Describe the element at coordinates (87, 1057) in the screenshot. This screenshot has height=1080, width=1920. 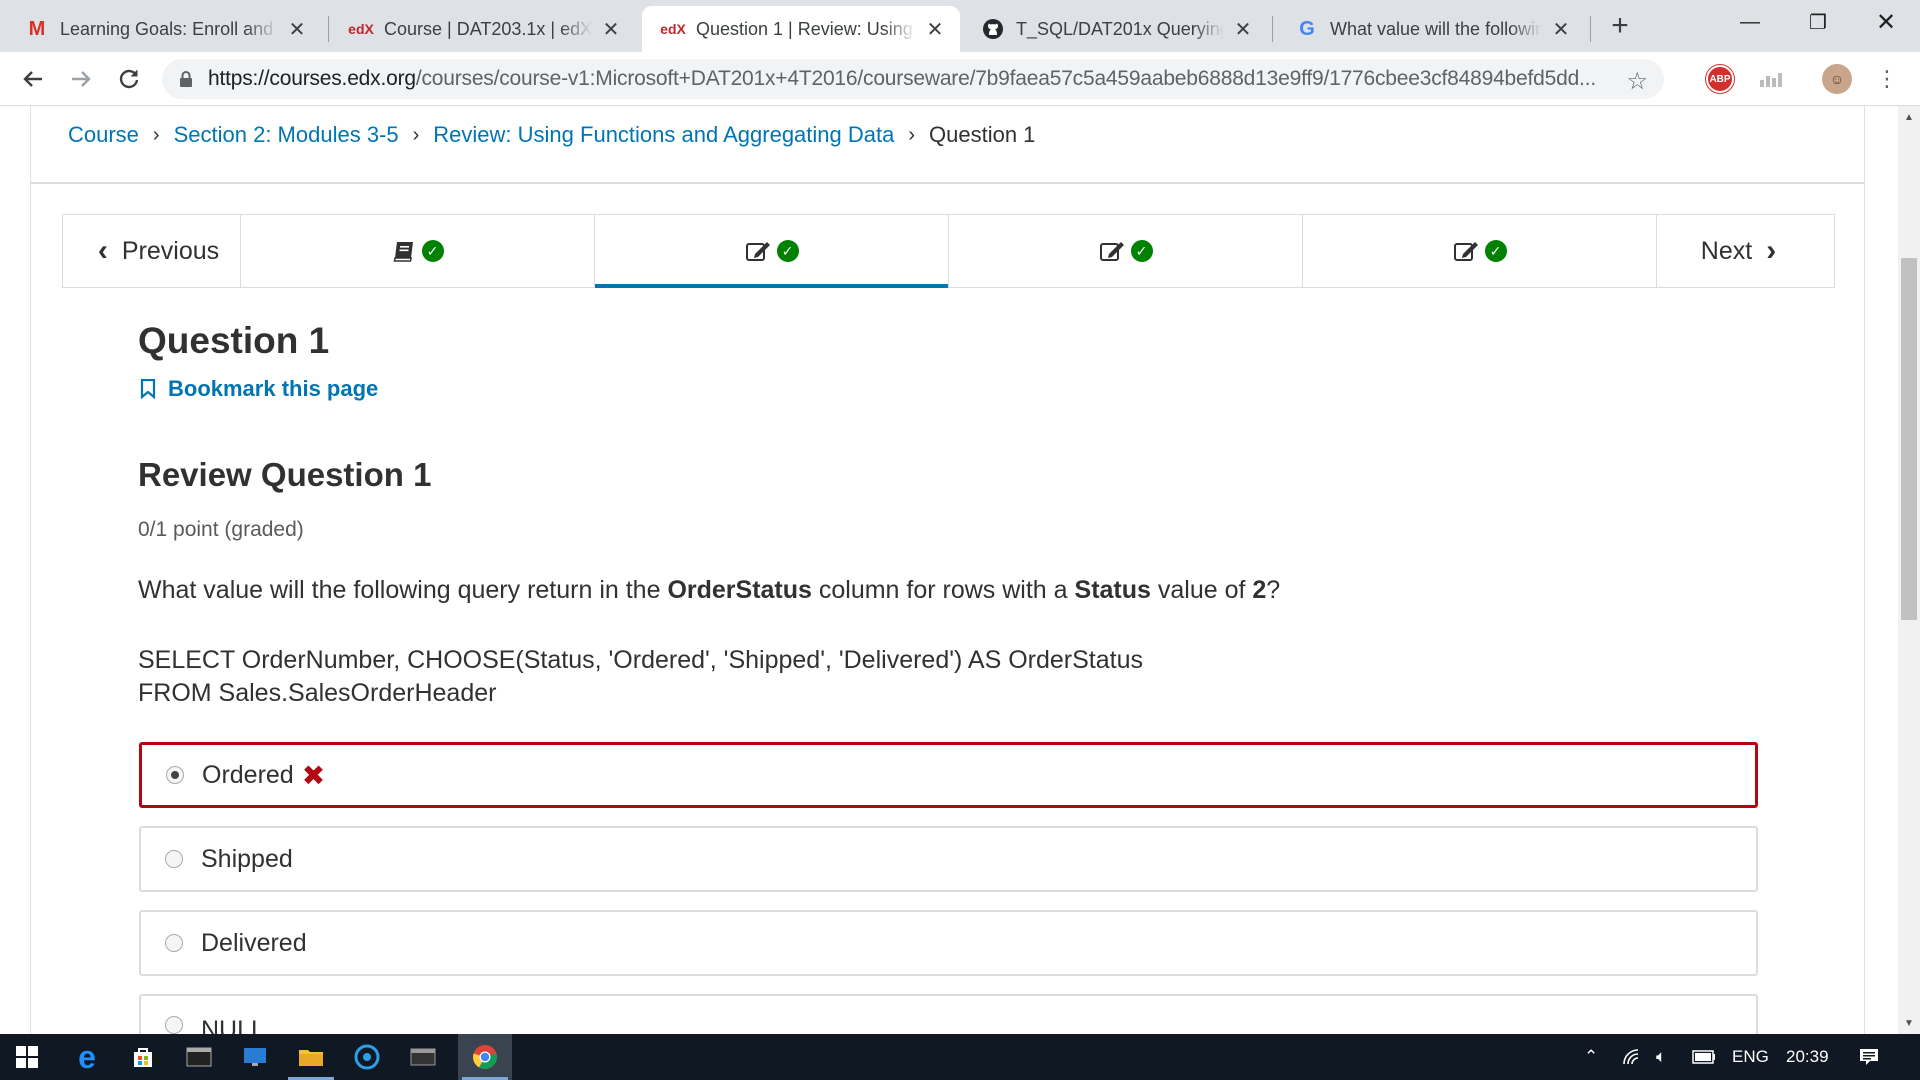
I see `edge-icon: e` at that location.